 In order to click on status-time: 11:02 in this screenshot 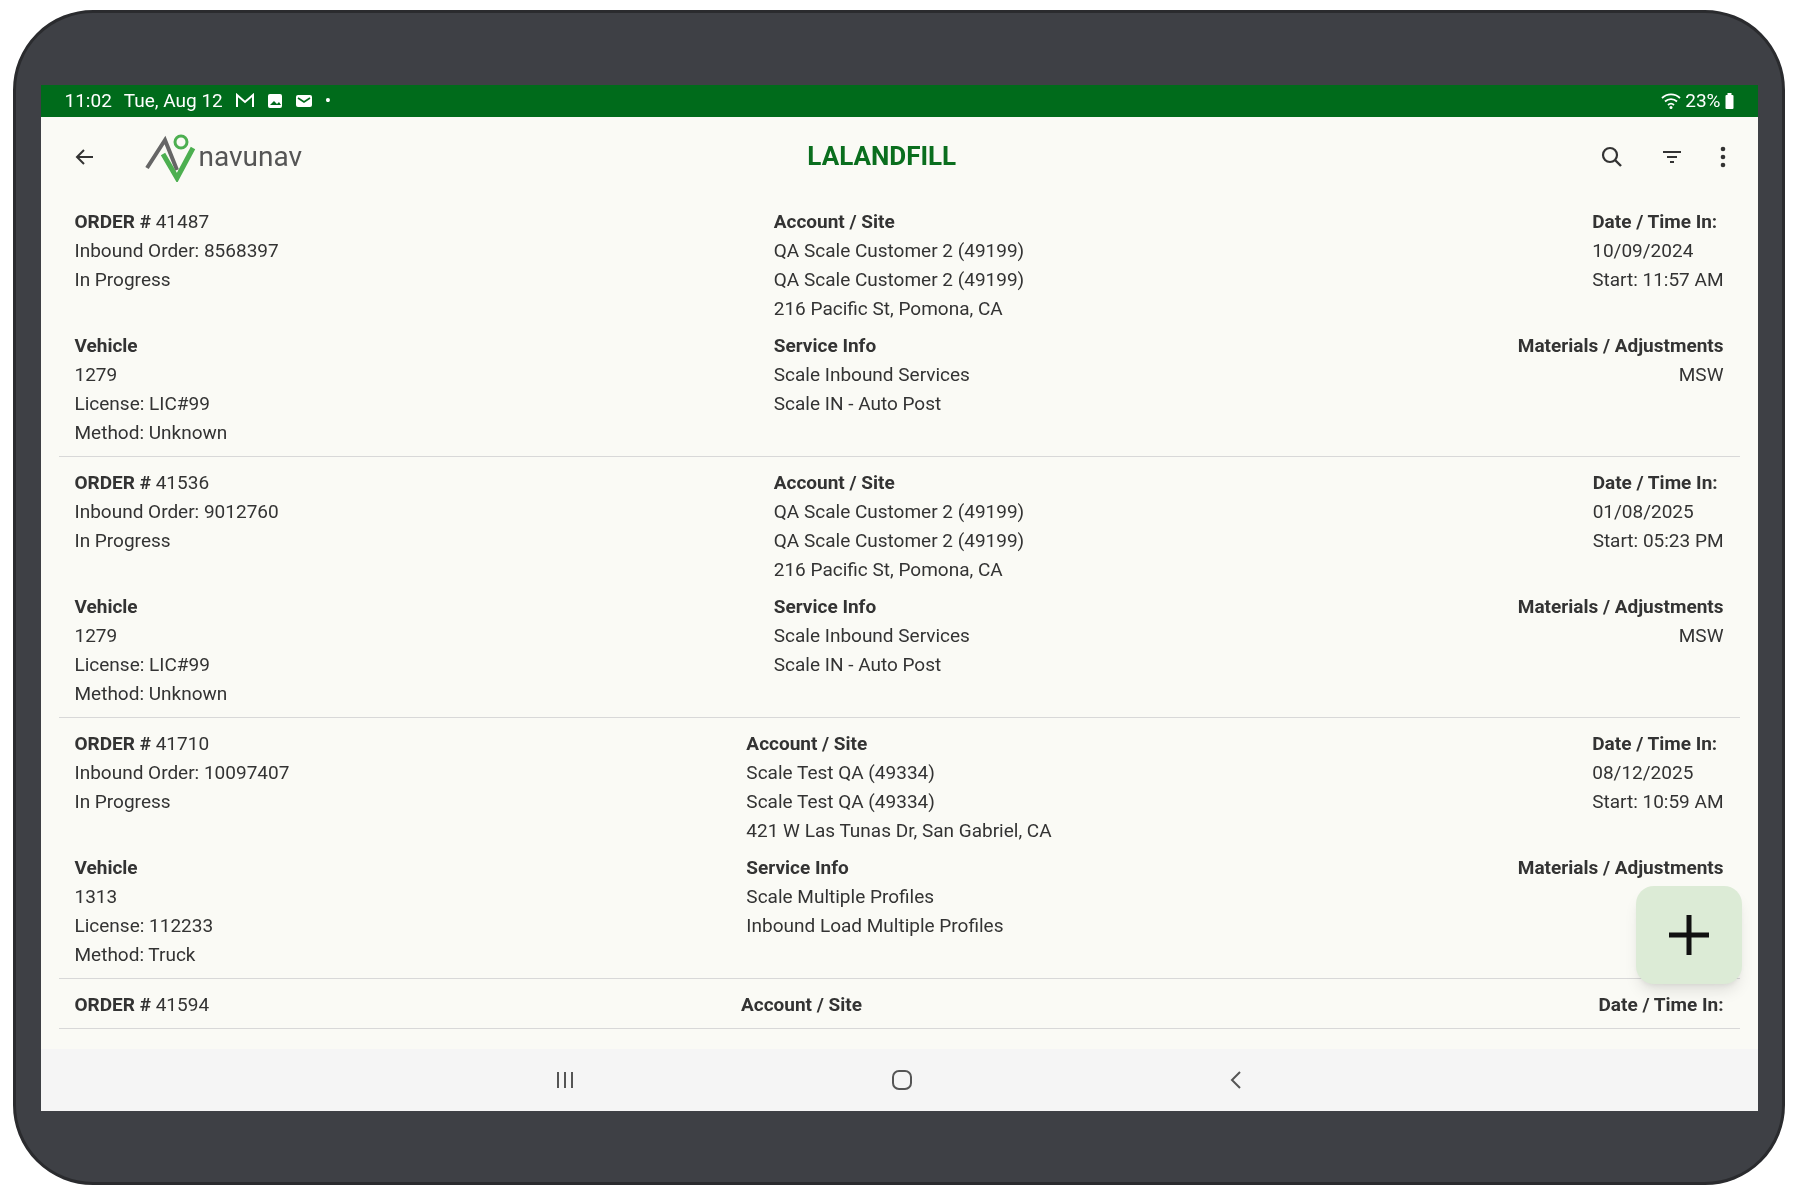, I will do `click(88, 100)`.